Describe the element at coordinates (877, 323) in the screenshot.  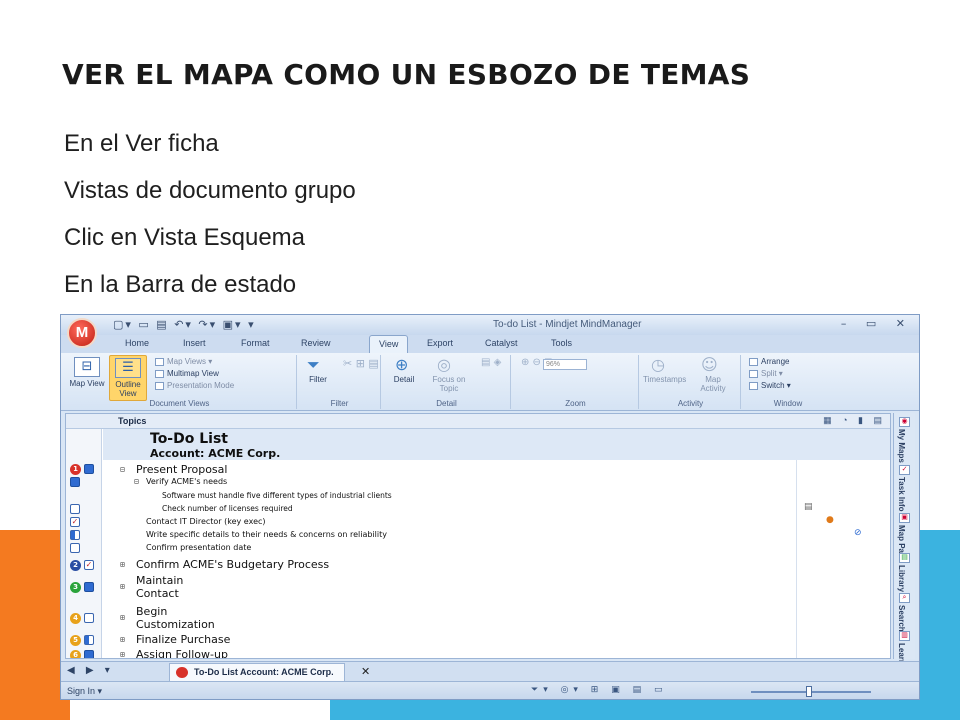
I see `window-controls: – ▭ ✕` at that location.